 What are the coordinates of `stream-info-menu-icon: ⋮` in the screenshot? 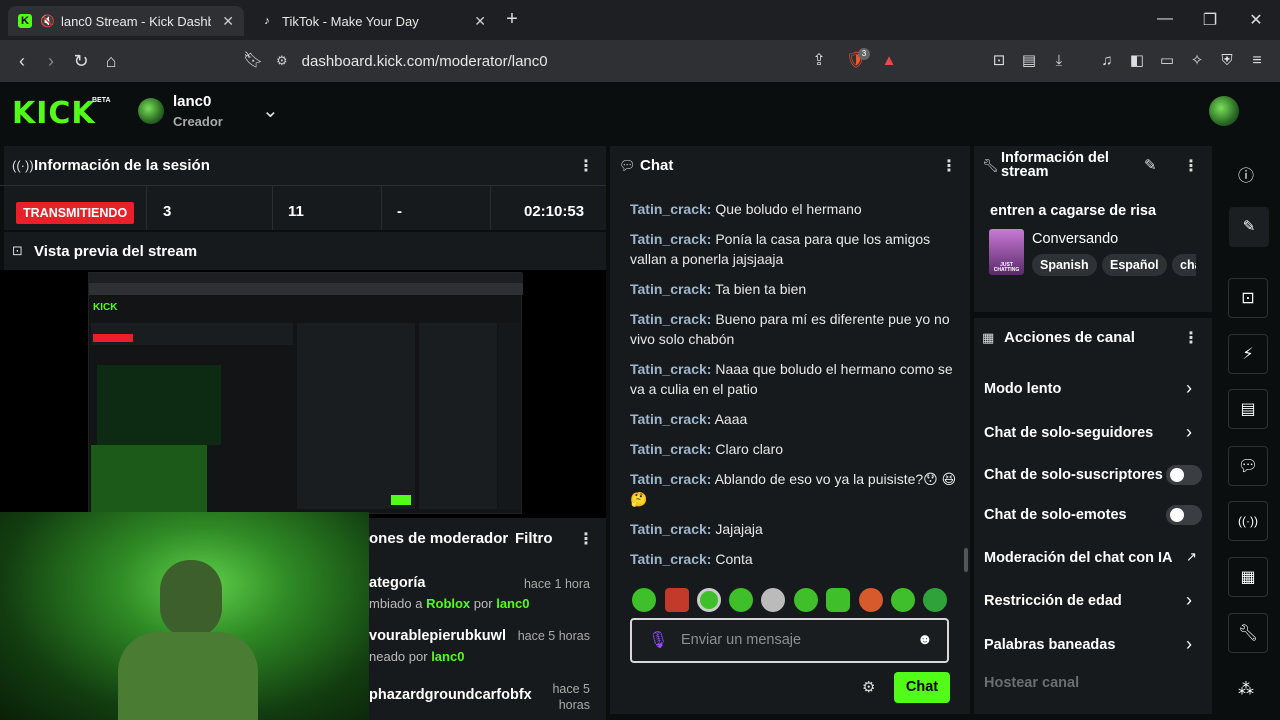 It's located at (1191, 166).